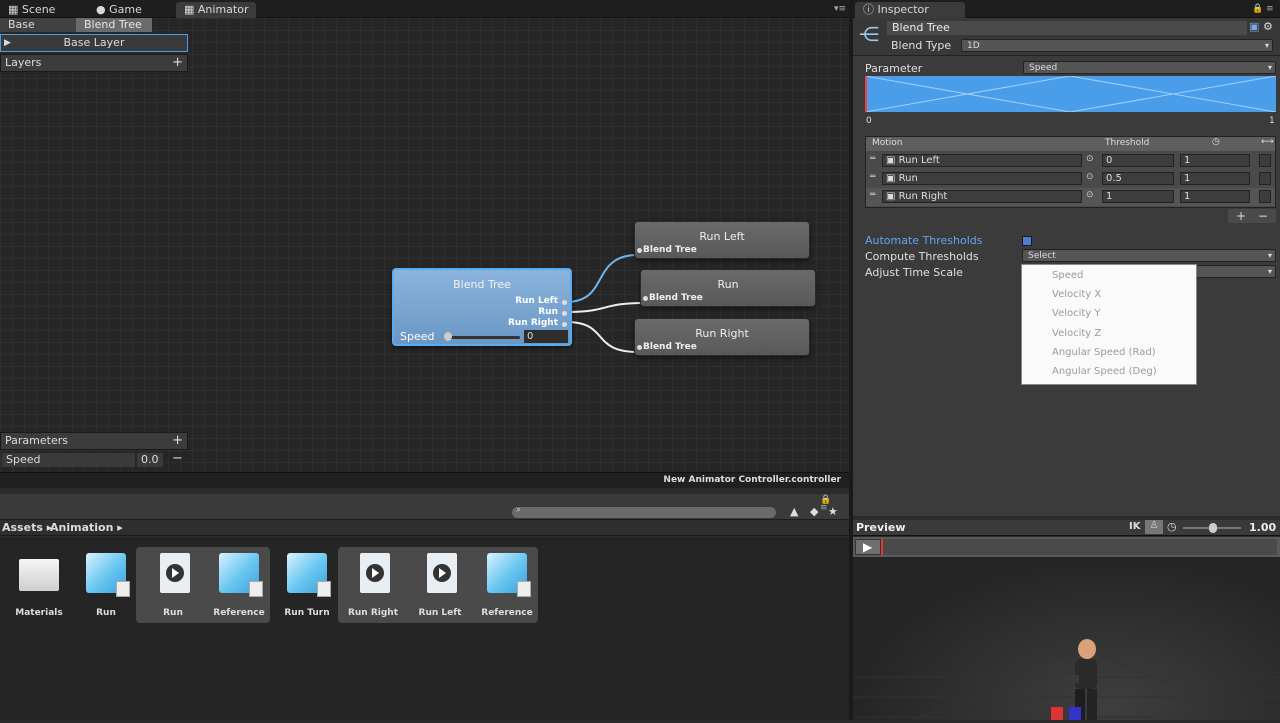  I want to click on filter-type-icon: ▲, so click(794, 511).